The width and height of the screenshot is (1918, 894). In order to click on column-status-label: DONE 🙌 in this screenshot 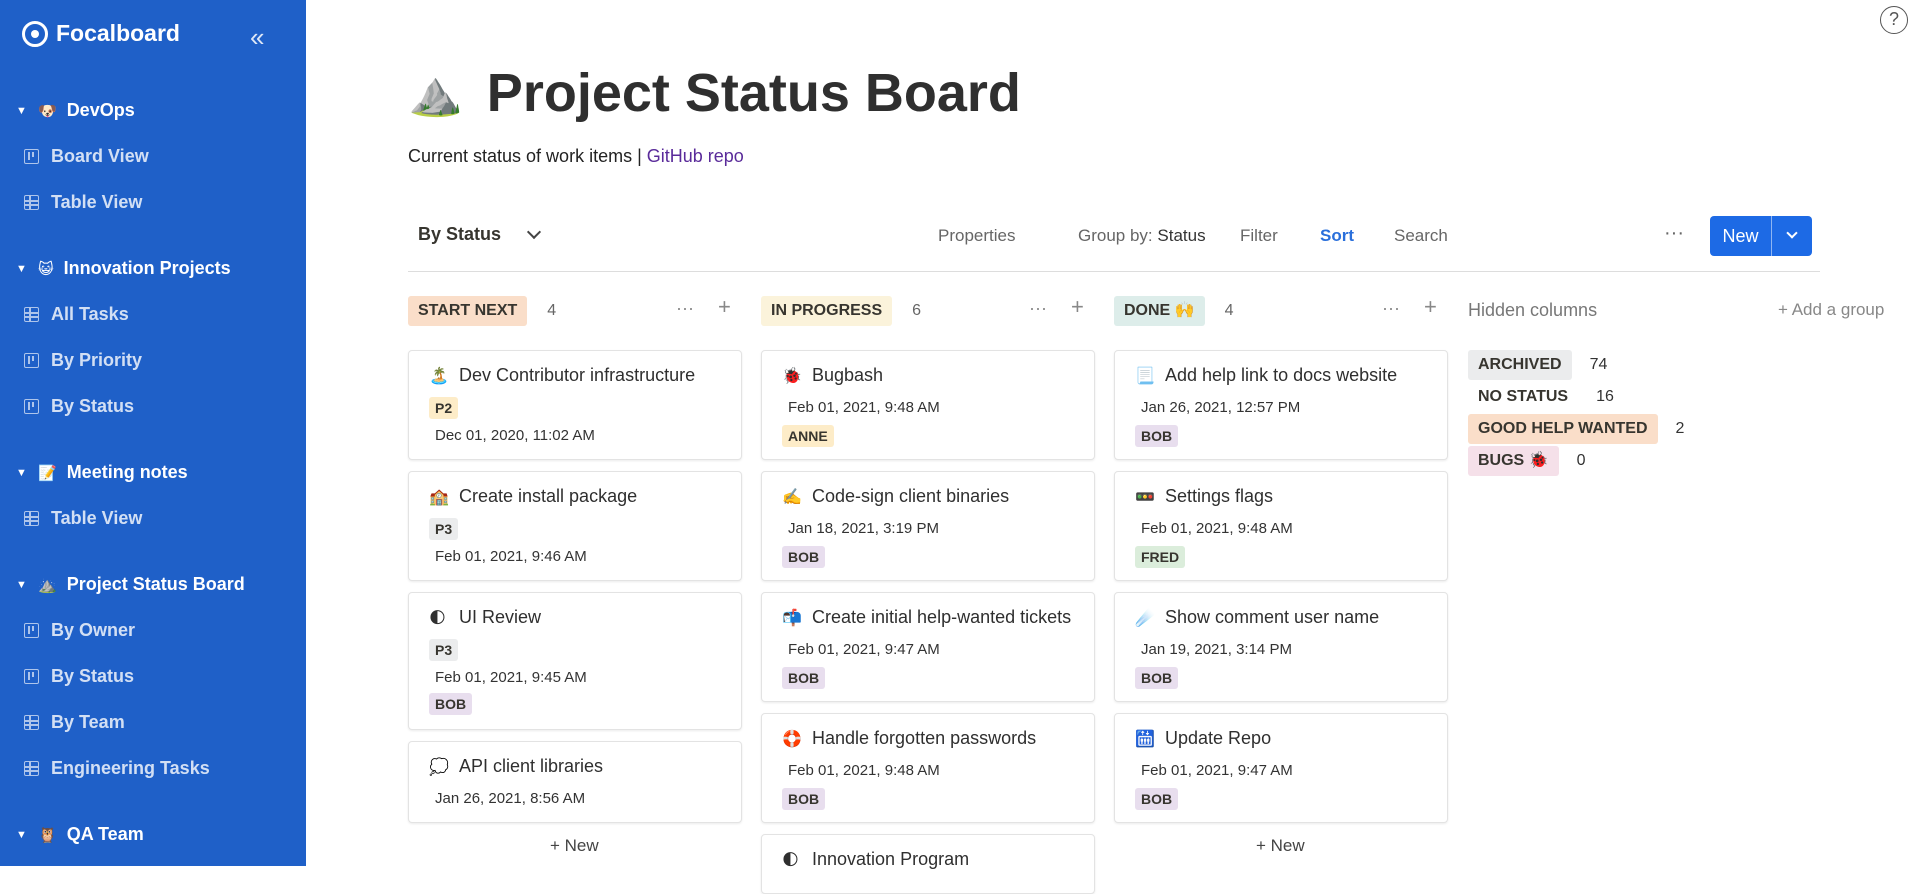, I will do `click(1159, 311)`.